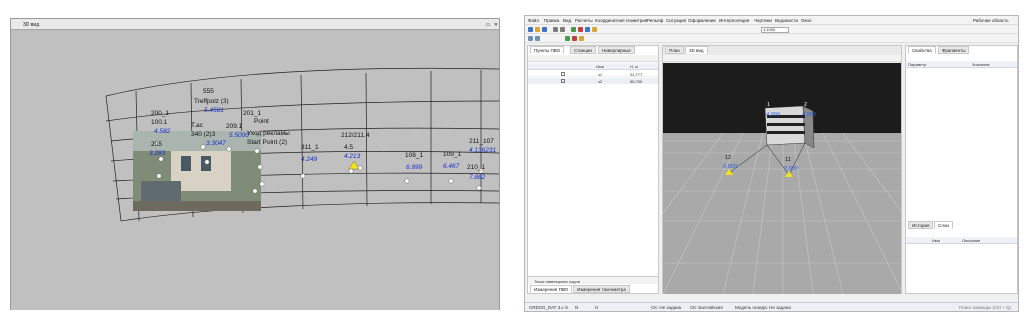 Image resolution: width=1024 pixels, height=316 pixels. What do you see at coordinates (621, 20) in the screenshot?
I see `menu-cogo: Координатная геометрия` at bounding box center [621, 20].